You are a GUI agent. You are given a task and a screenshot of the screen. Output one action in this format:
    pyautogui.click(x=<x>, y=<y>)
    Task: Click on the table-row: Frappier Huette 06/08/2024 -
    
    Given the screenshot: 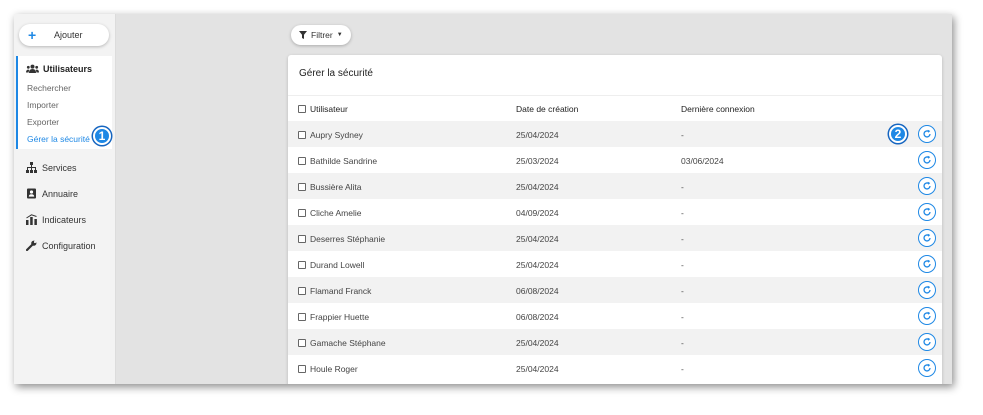 What is the action you would take?
    pyautogui.click(x=615, y=316)
    